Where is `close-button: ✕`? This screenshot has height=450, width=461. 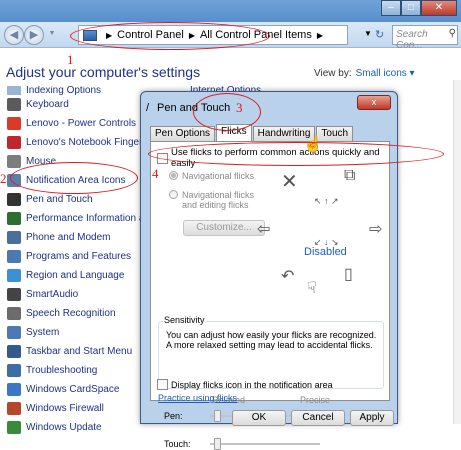
close-button: ✕ is located at coordinates (439, 8).